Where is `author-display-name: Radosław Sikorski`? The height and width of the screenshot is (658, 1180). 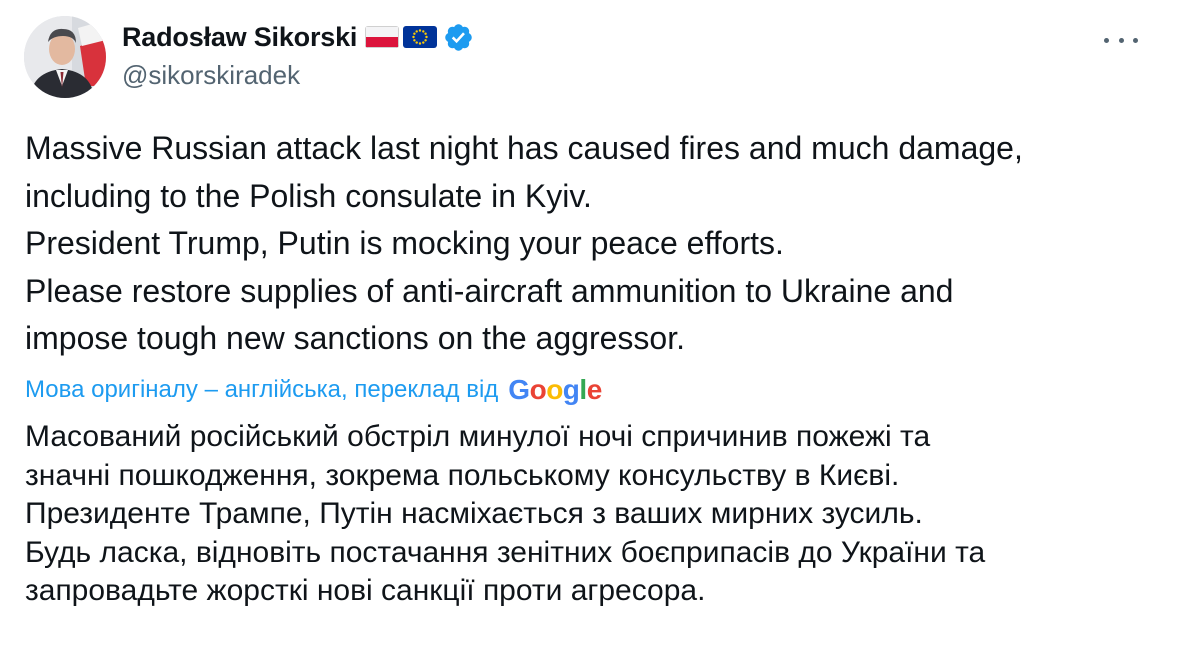 author-display-name: Radosław Sikorski is located at coordinates (239, 37).